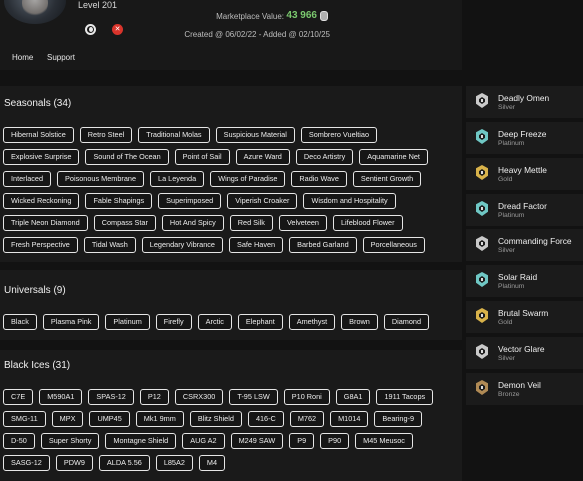  I want to click on skin-chip: P9, so click(302, 441).